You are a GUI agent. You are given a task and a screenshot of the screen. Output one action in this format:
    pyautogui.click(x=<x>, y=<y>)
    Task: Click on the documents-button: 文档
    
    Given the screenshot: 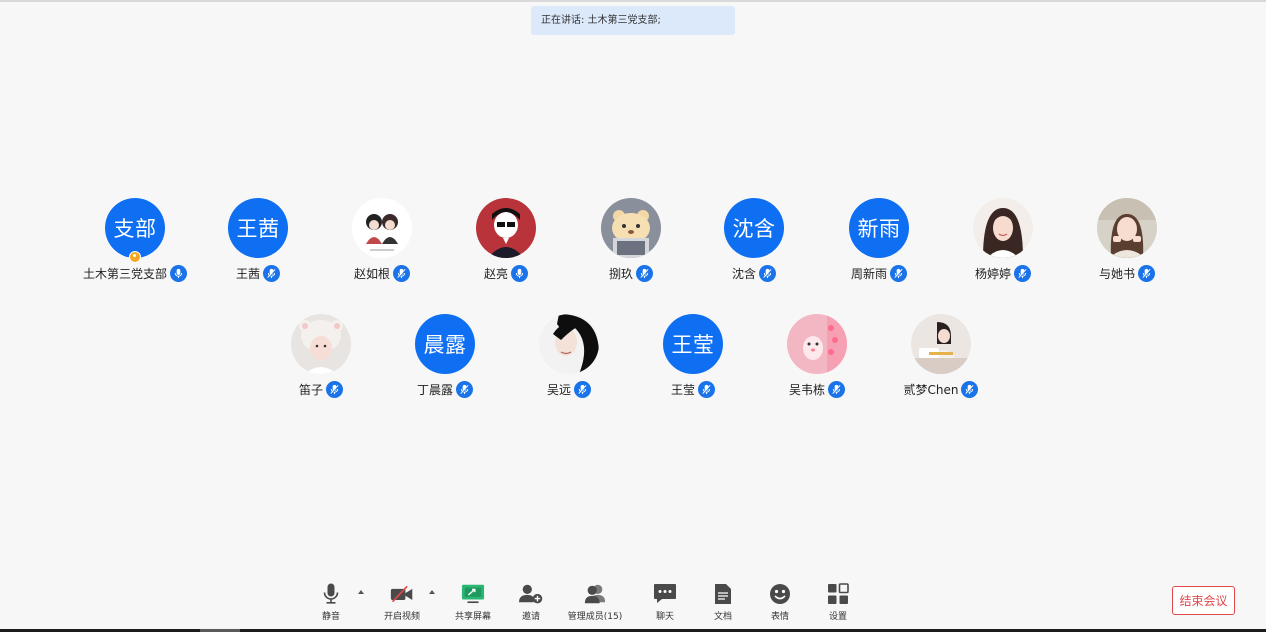 What is the action you would take?
    pyautogui.click(x=723, y=604)
    